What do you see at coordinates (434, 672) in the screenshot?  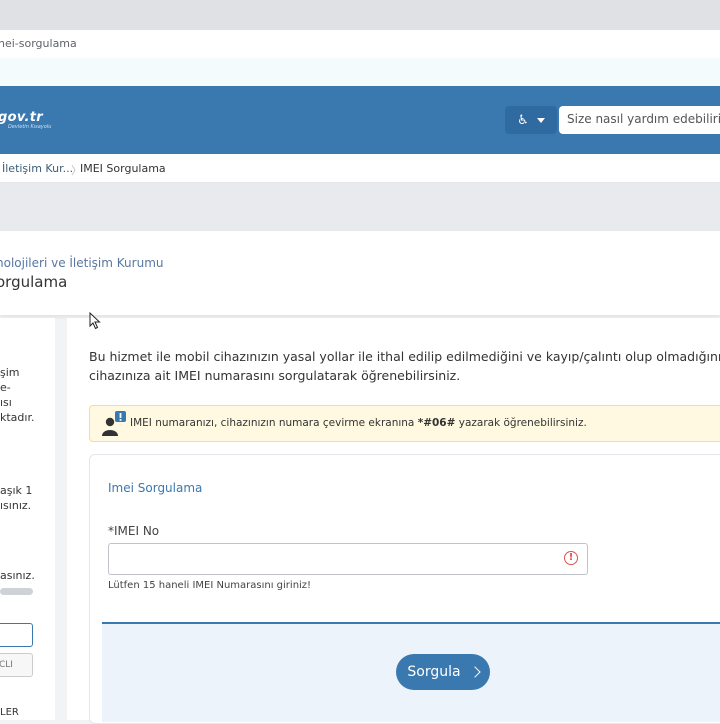 I see `submit-label: Sorgula` at bounding box center [434, 672].